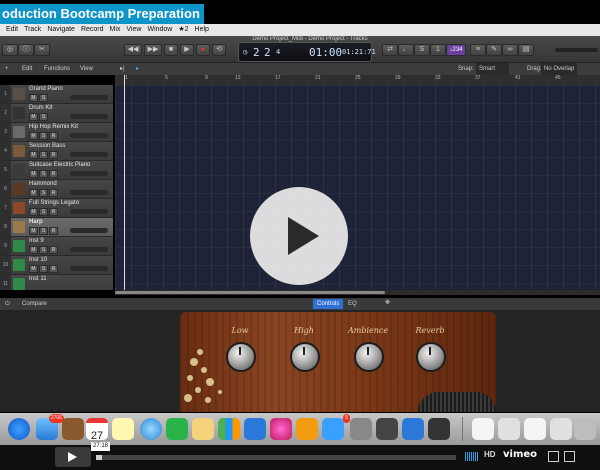  Describe the element at coordinates (159, 29) in the screenshot. I see `menu-window: Window` at that location.